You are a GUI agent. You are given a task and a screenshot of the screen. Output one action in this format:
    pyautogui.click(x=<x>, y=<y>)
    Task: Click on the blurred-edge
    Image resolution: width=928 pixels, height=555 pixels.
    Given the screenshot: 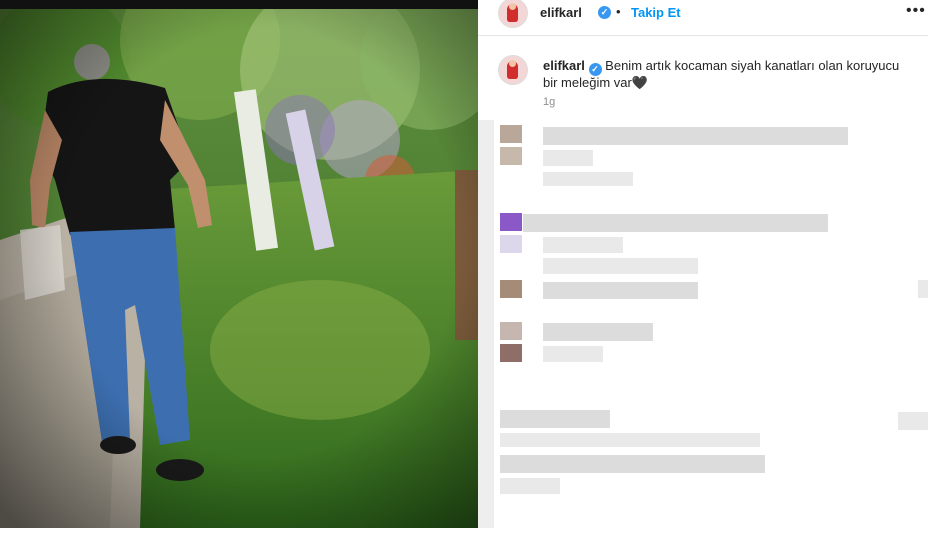 What is the action you would take?
    pyautogui.click(x=486, y=324)
    